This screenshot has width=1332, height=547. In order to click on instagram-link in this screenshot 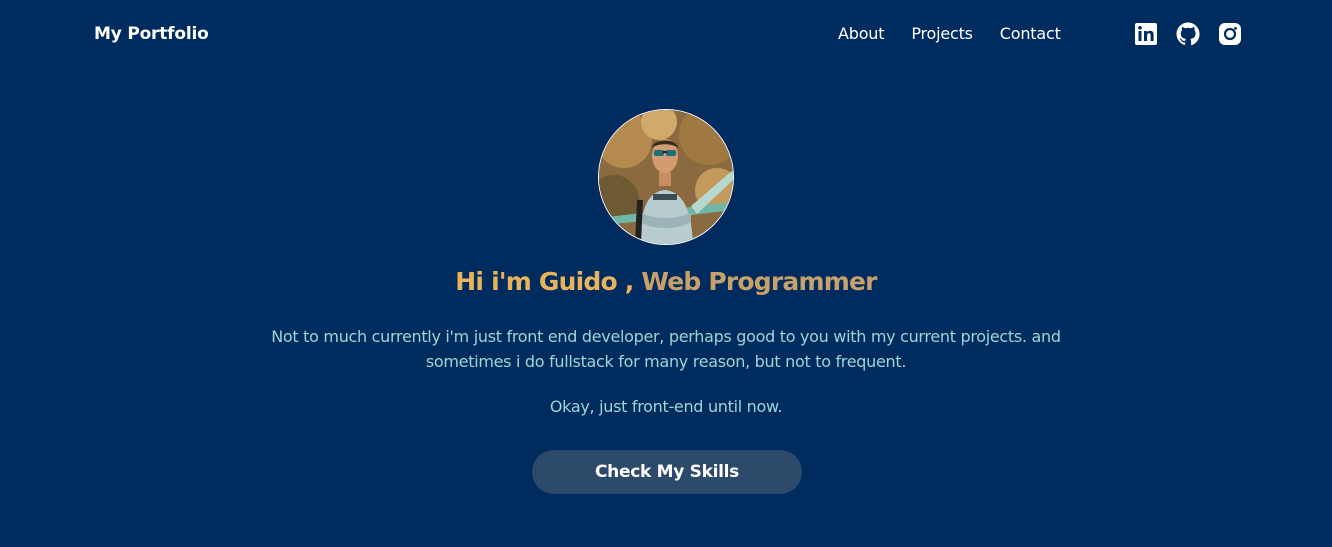, I will do `click(1230, 34)`.